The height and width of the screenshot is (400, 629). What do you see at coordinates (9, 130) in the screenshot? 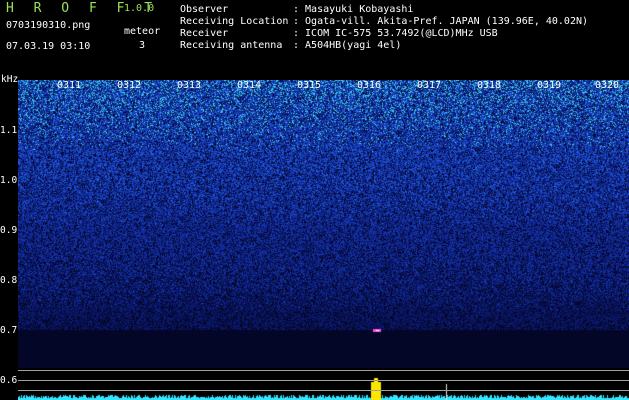
I see `y-tick-label: 1.1` at bounding box center [9, 130].